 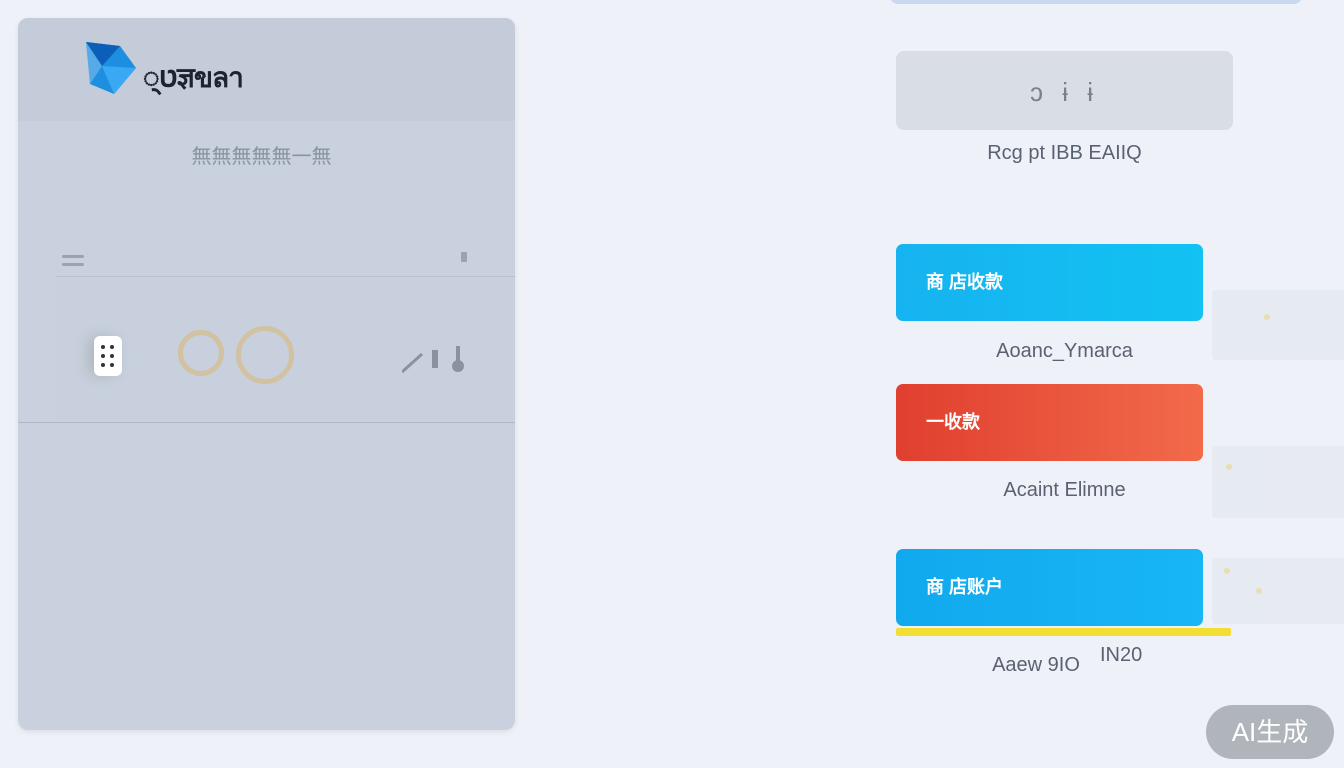 I want to click on signal-icon, so click(x=433, y=360).